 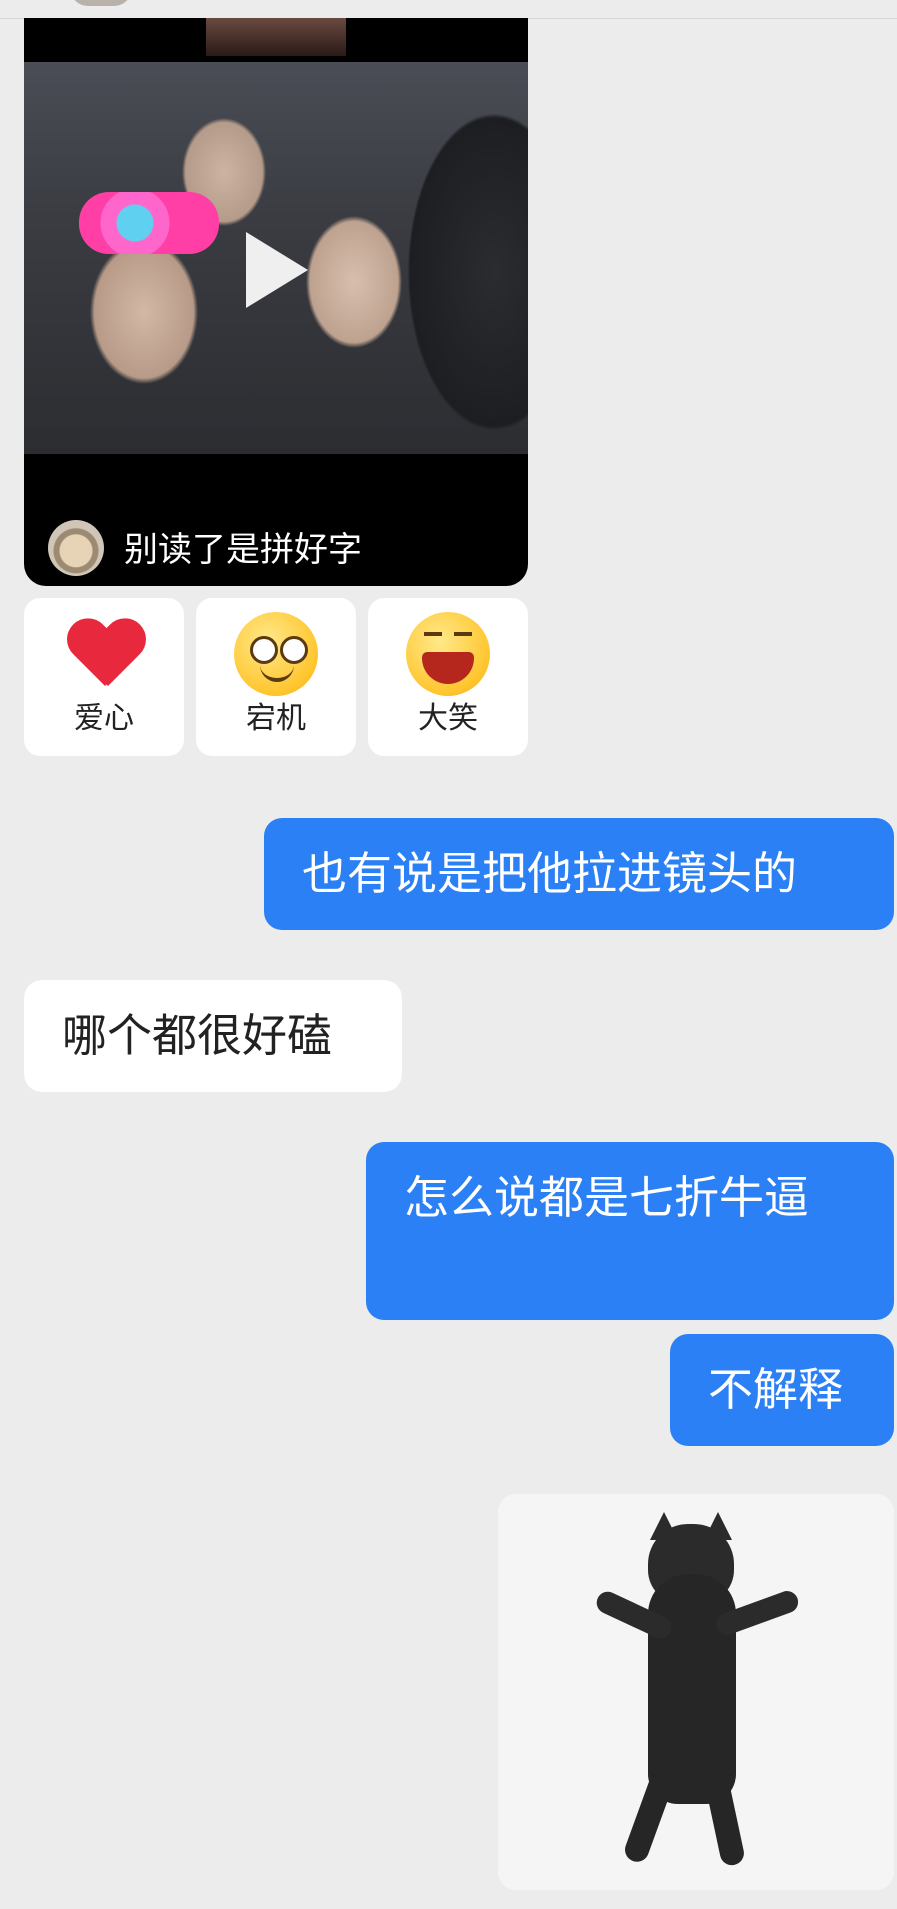 I want to click on video-thumbnail, so click(x=276, y=258).